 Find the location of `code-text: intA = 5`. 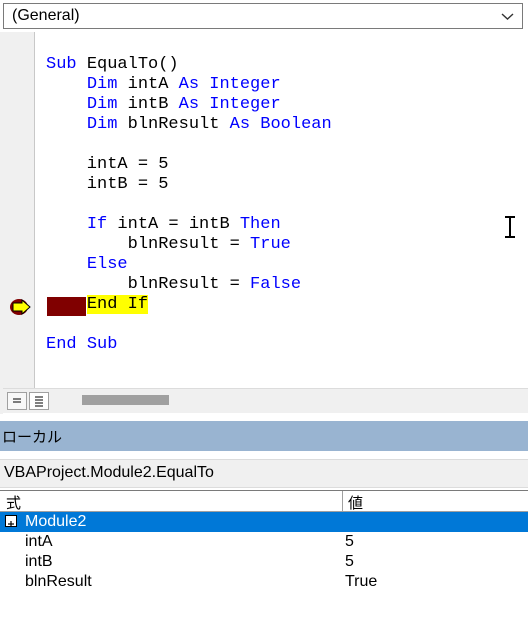

code-text: intA = 5 is located at coordinates (107, 164).